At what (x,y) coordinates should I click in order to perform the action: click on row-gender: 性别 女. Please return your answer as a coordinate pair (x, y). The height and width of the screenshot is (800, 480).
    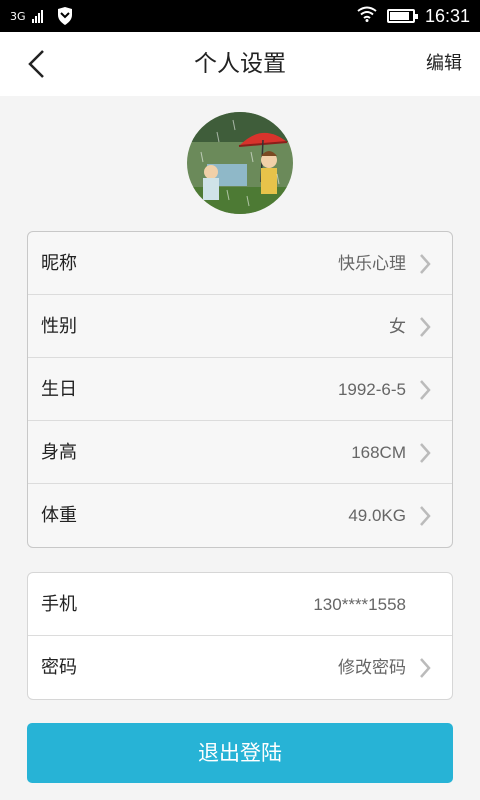
    Looking at the image, I should click on (240, 326).